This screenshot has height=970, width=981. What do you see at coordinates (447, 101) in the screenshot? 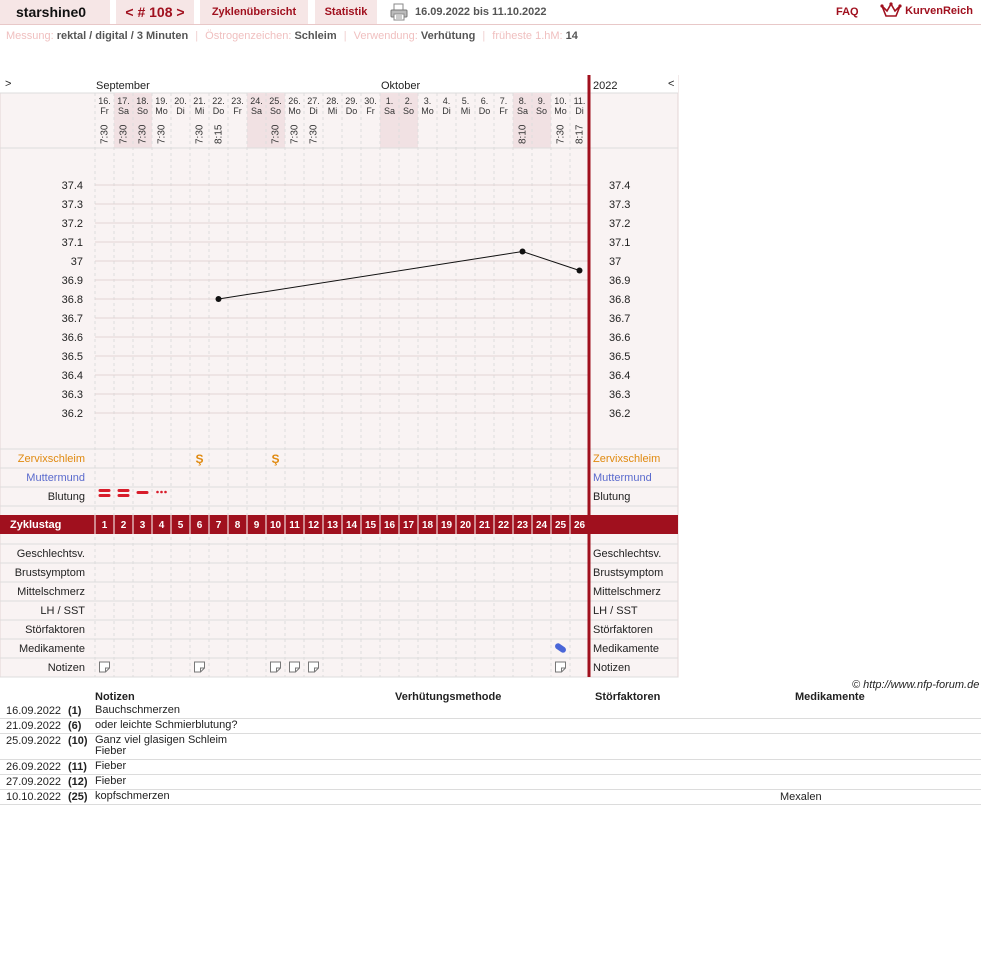
I see `date-label: 4.` at bounding box center [447, 101].